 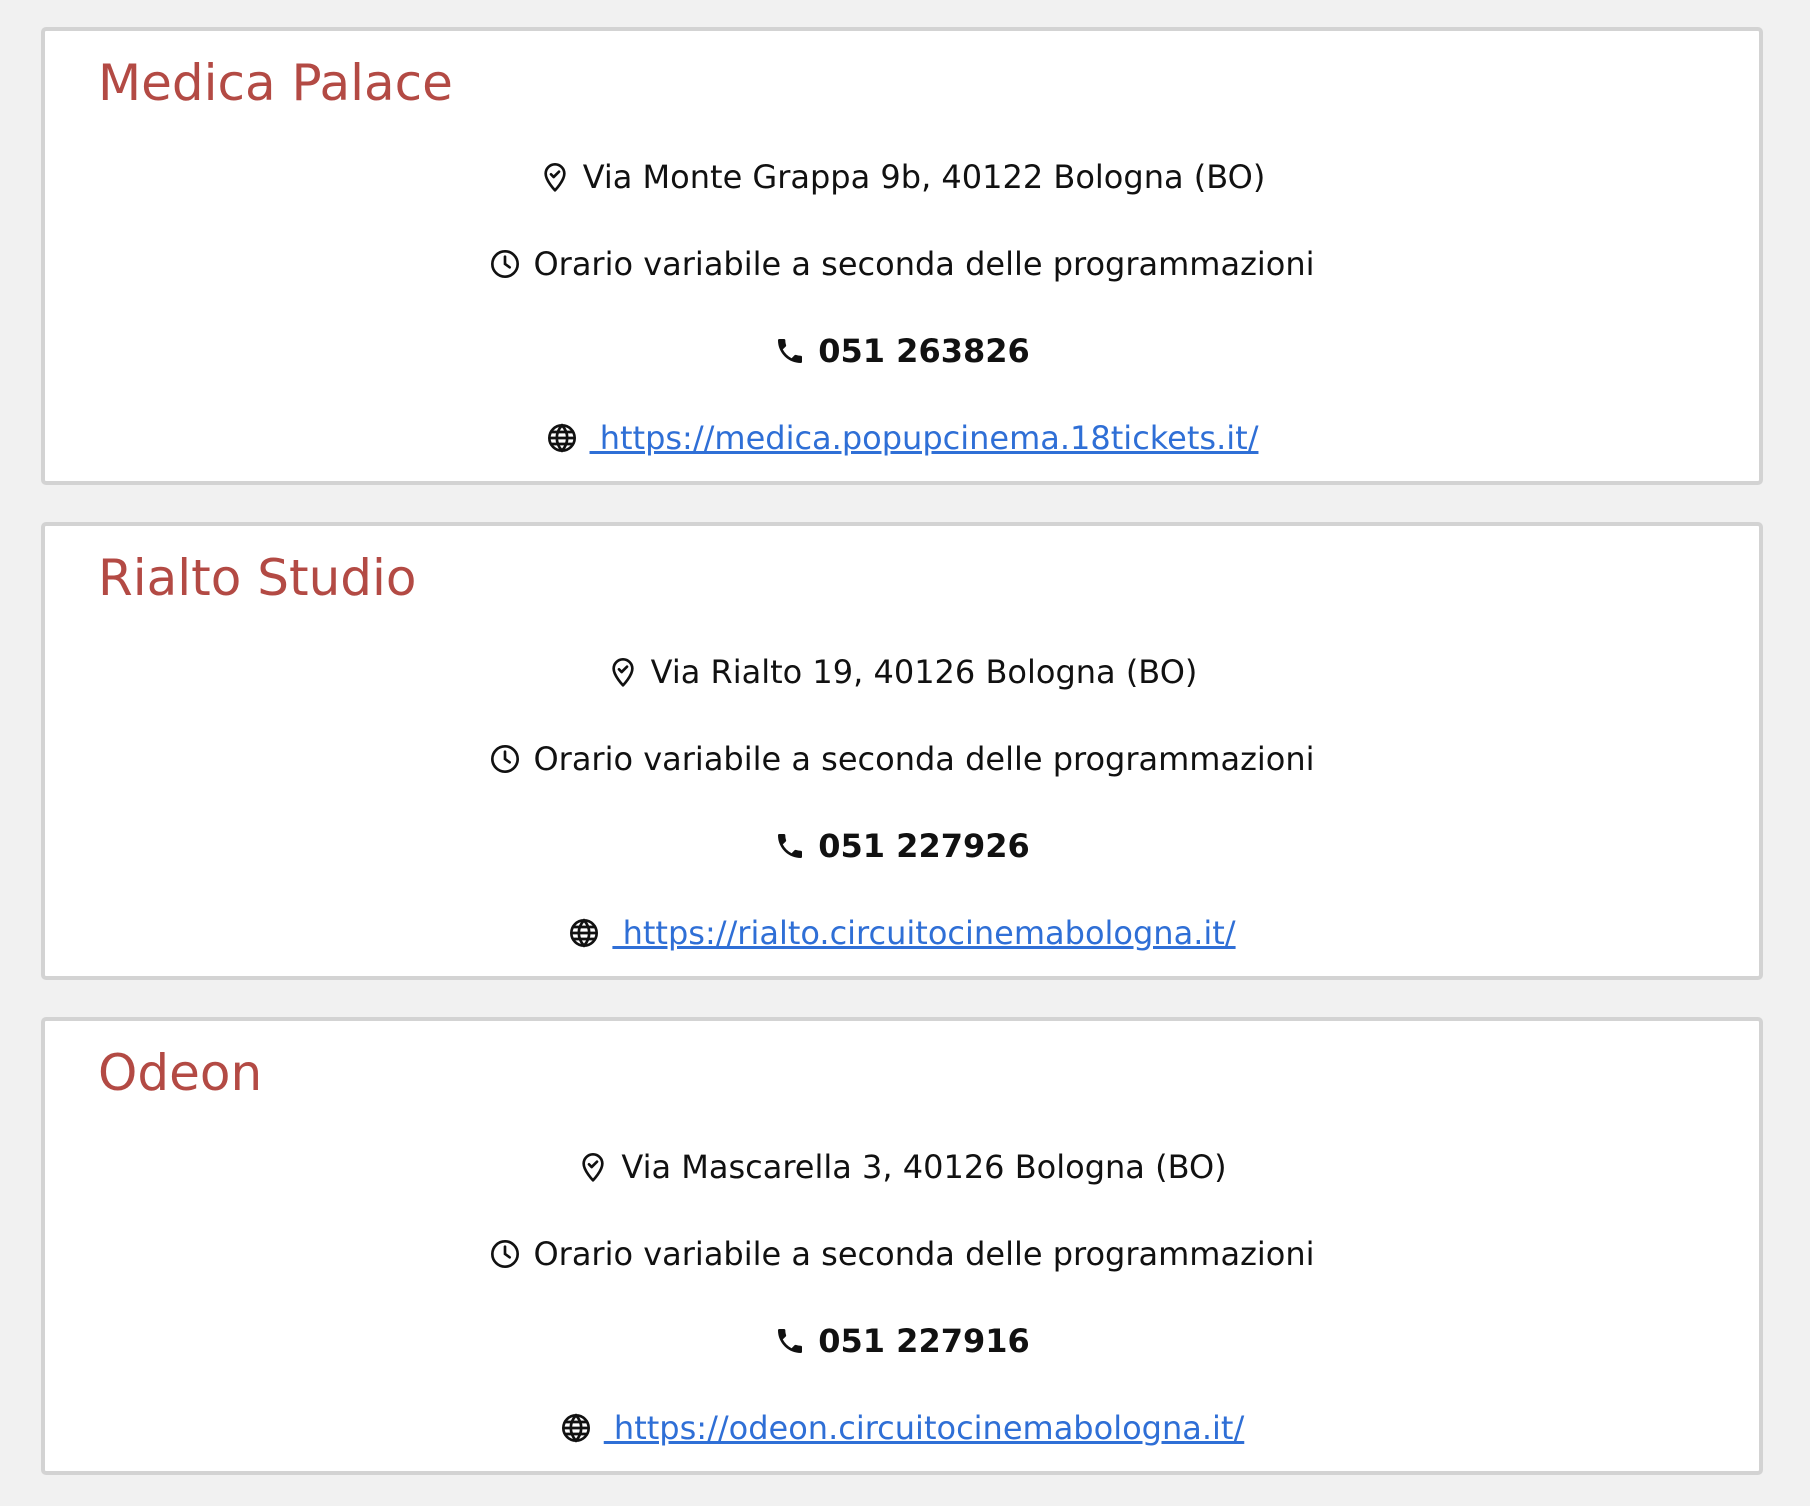 What do you see at coordinates (924, 1341) in the screenshot?
I see `phone-number: 051 227916` at bounding box center [924, 1341].